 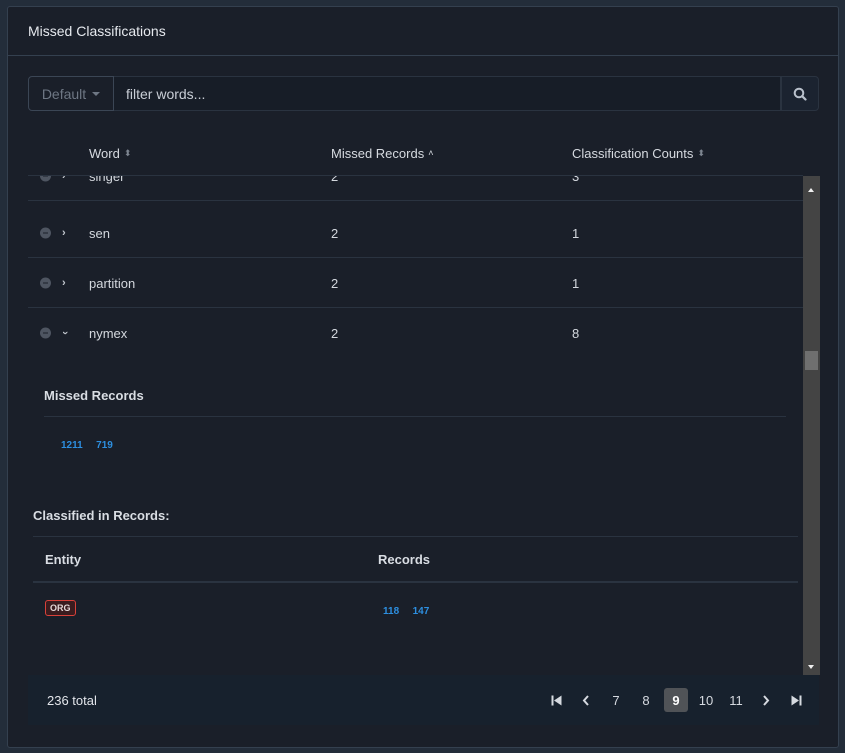 I want to click on table-row: › partition 2 1, so click(x=415, y=283).